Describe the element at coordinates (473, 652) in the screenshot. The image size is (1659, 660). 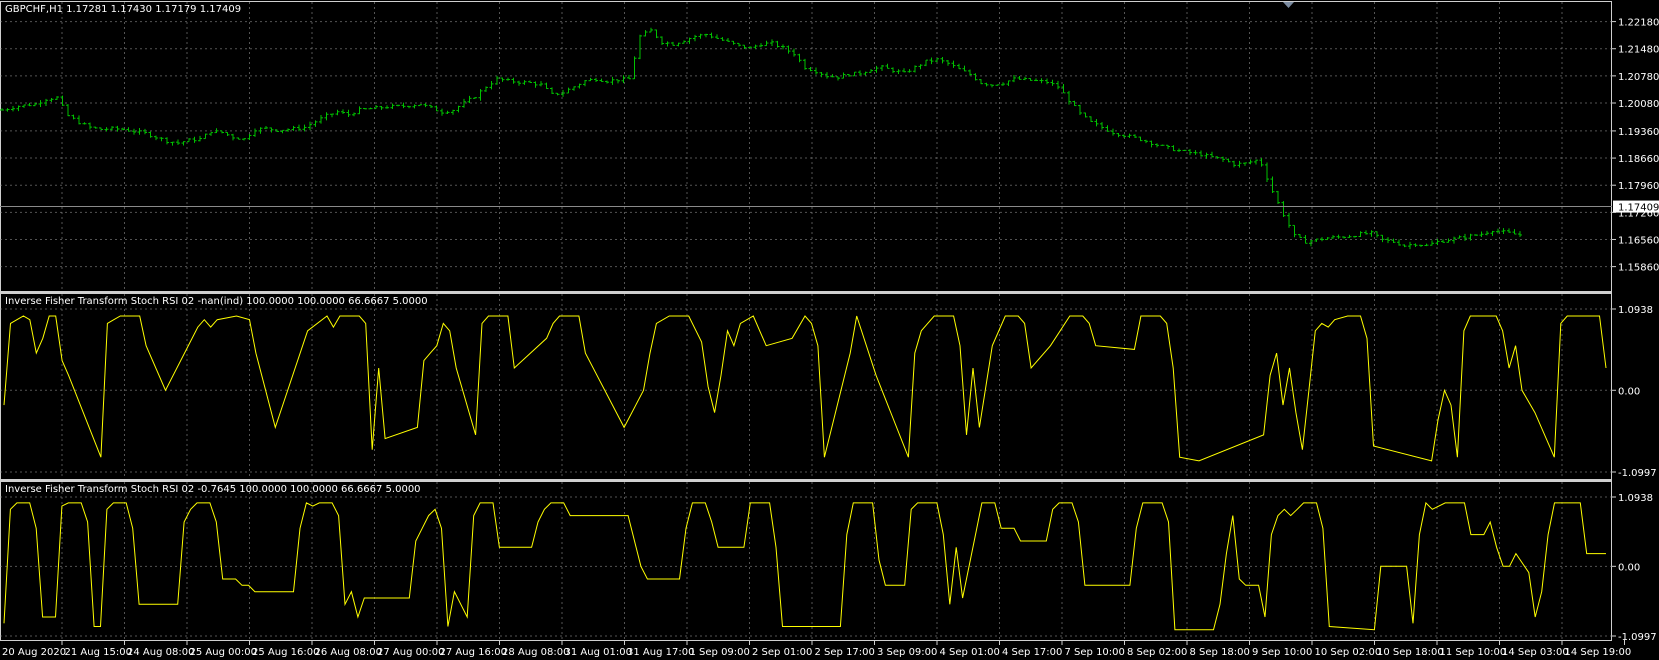
I see `xtick-label: 27 Aug 16:00` at that location.